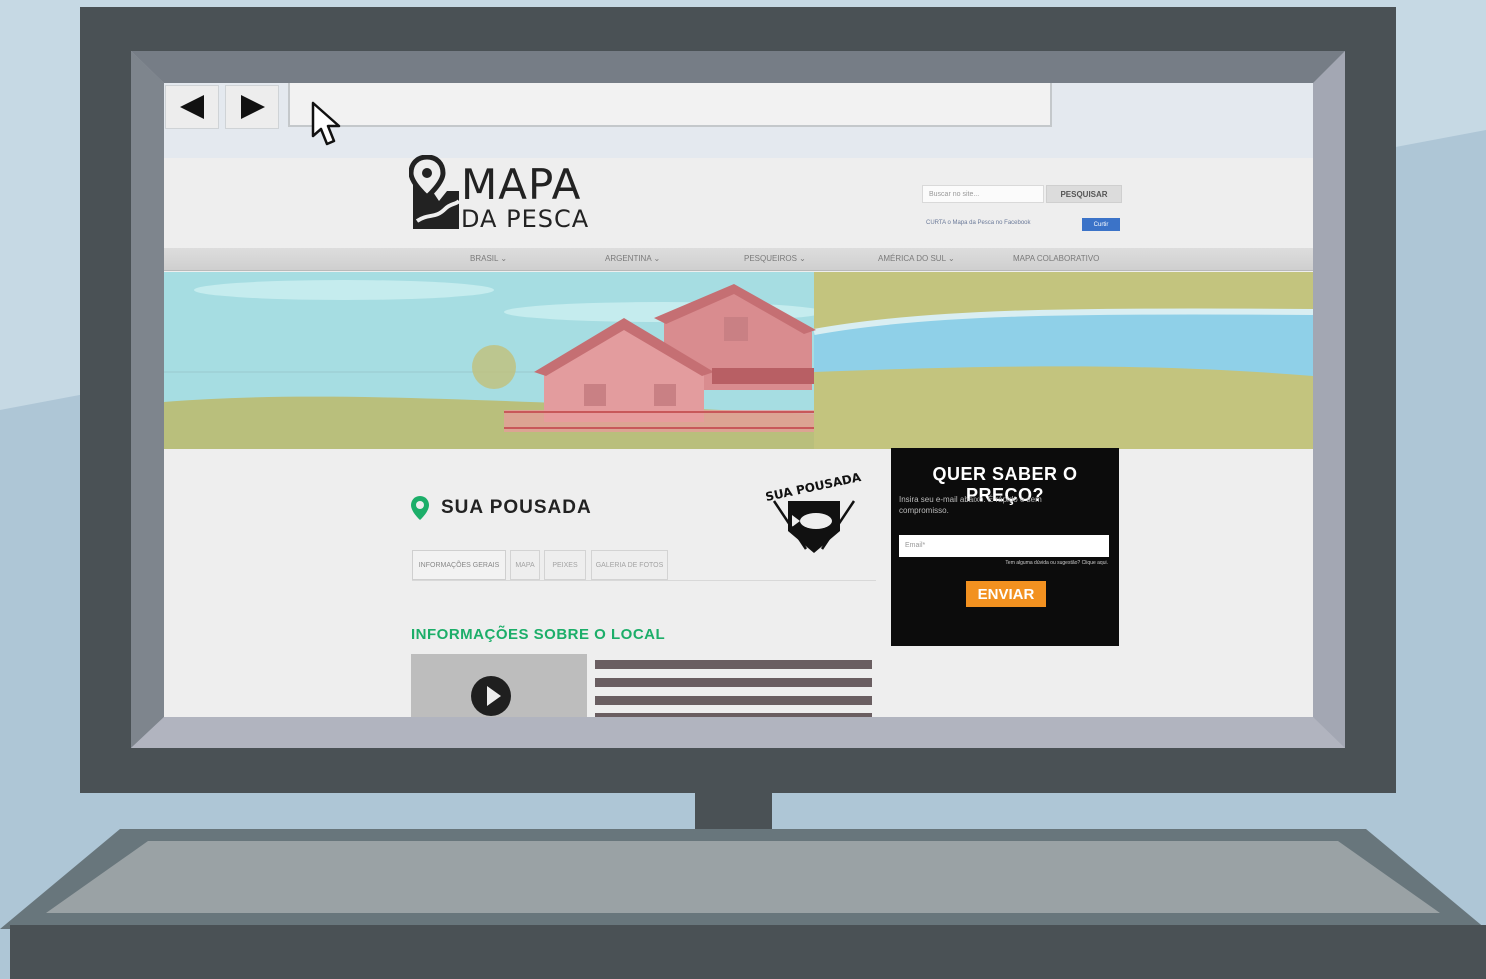 This screenshot has width=1486, height=979. Describe the element at coordinates (912, 258) in the screenshot. I see `menu-item-label: AMÉRICA DO SUL` at that location.